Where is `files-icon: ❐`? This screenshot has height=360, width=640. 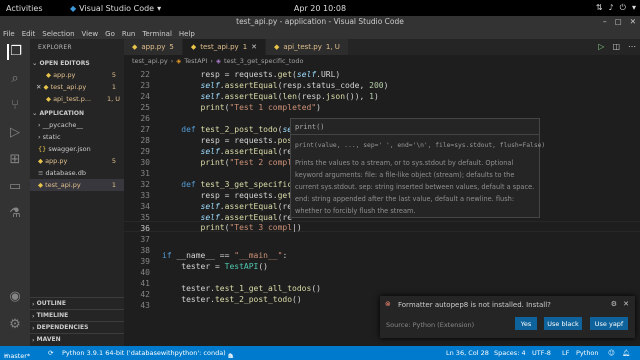
files-icon: ❐ is located at coordinates (15, 52).